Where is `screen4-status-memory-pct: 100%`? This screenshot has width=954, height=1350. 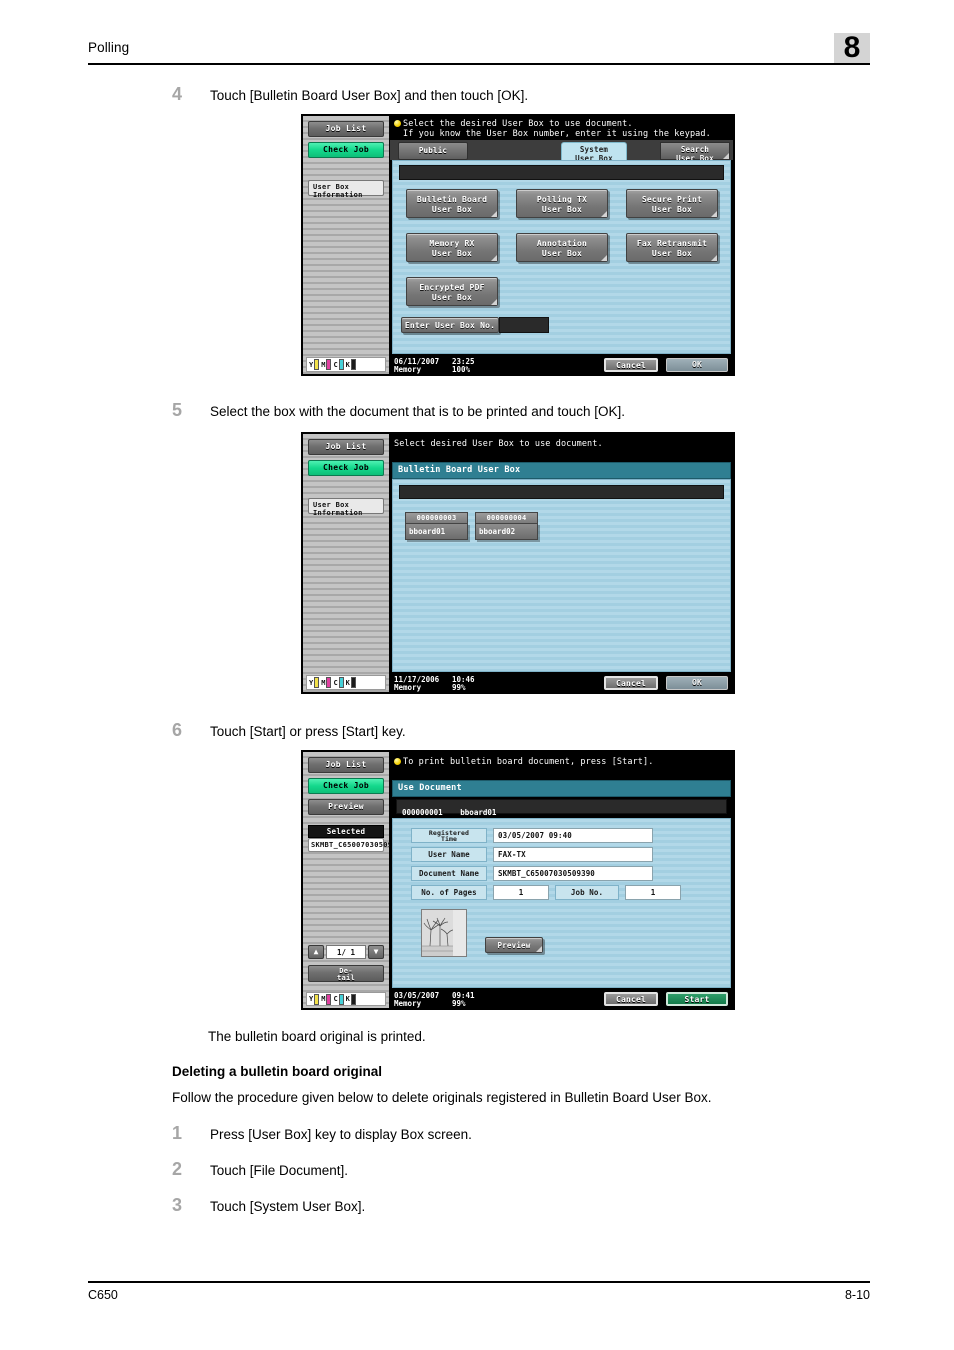 screen4-status-memory-pct: 100% is located at coordinates (461, 369).